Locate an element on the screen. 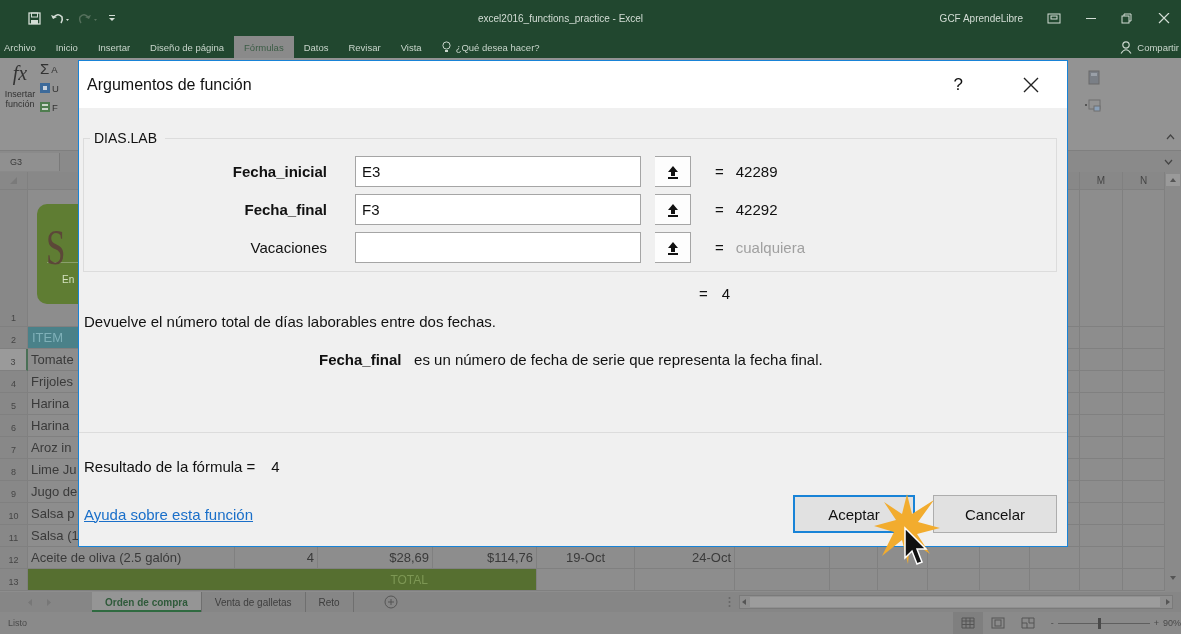 This screenshot has height=634, width=1181. calculator-icon is located at coordinates (1094, 77).